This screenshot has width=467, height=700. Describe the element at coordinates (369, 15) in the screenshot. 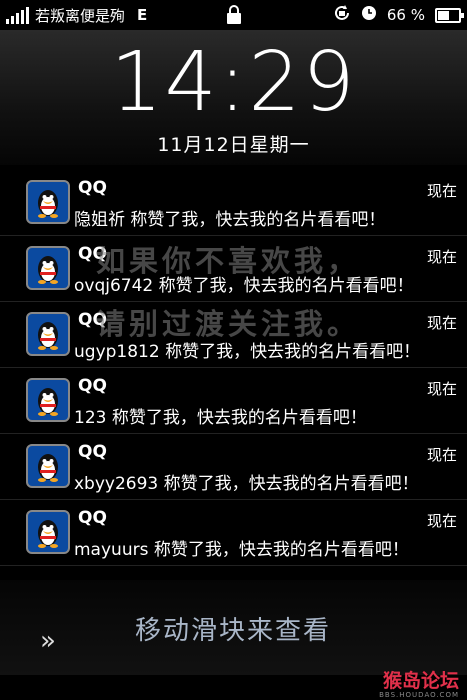

I see `alarm-clock-icon` at that location.